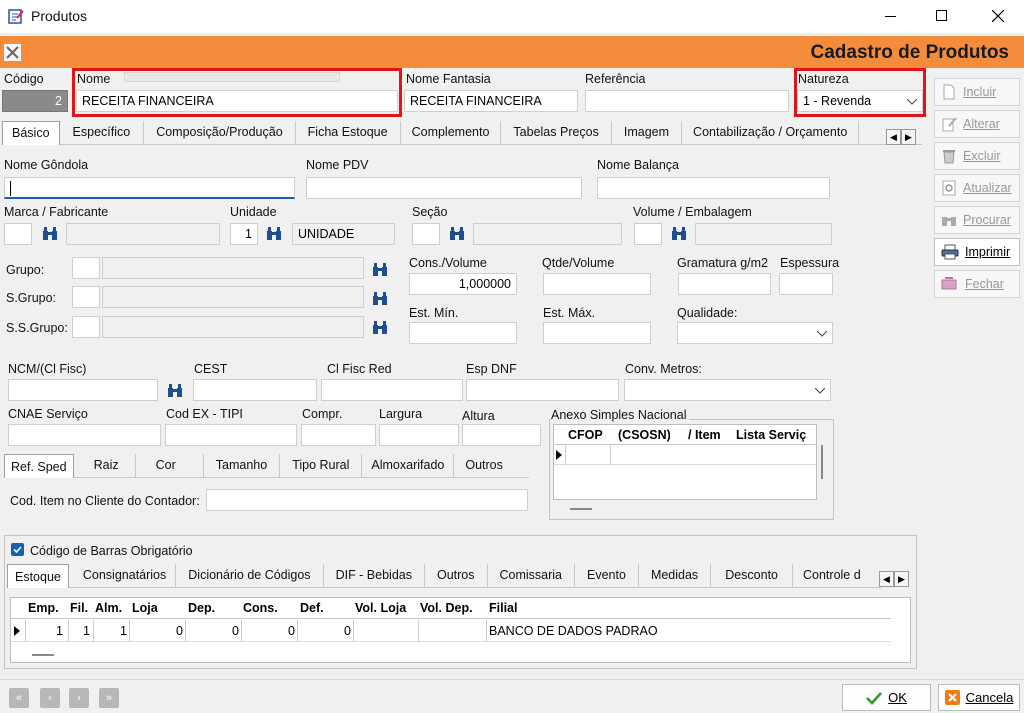  Describe the element at coordinates (149, 188) in the screenshot. I see `nome-gondola-field` at that location.